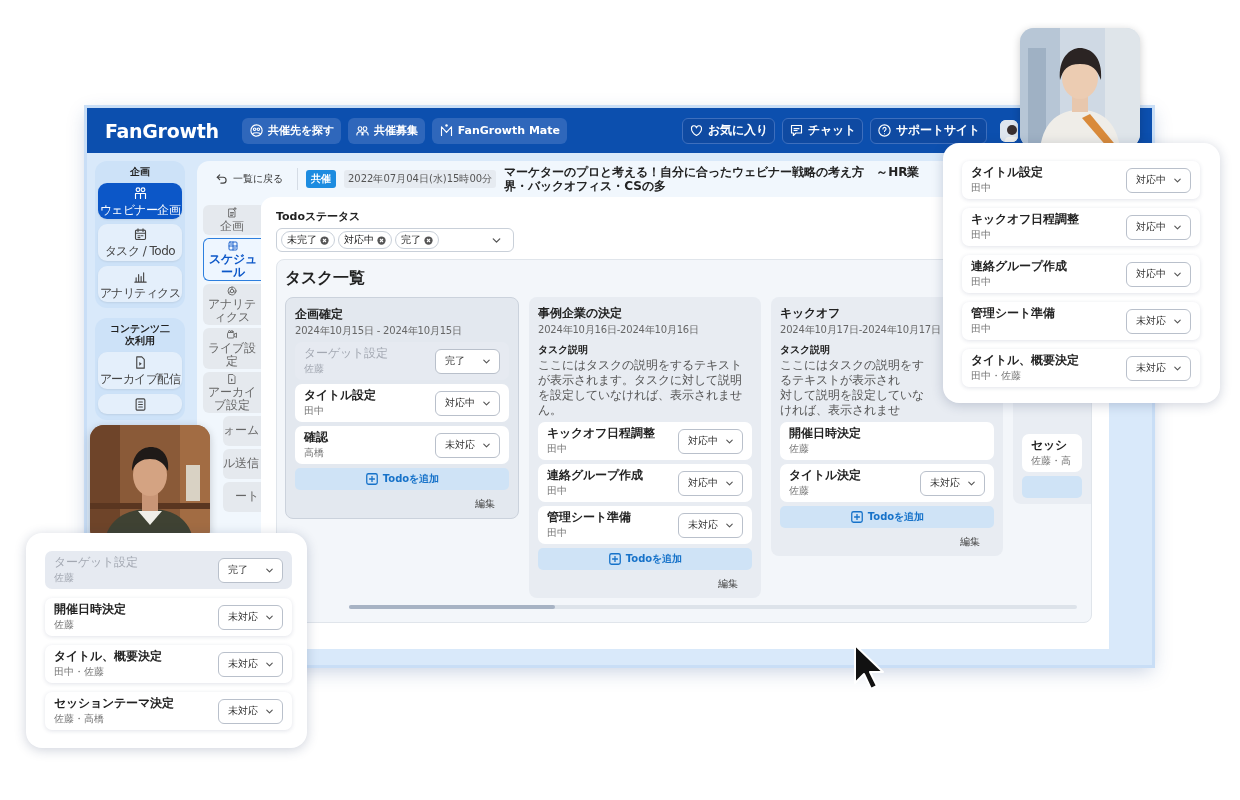  What do you see at coordinates (1051, 461) in the screenshot?
I see `assignee-name: 佐藤・高` at bounding box center [1051, 461].